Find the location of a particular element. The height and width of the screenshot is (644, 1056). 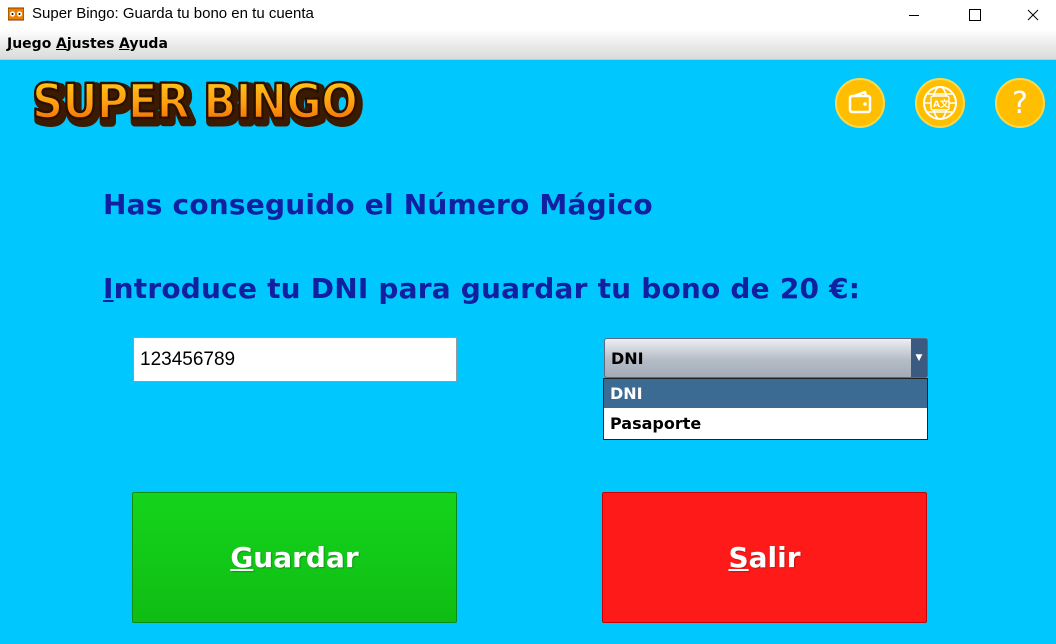

save-button: Guardar is located at coordinates (294, 557).